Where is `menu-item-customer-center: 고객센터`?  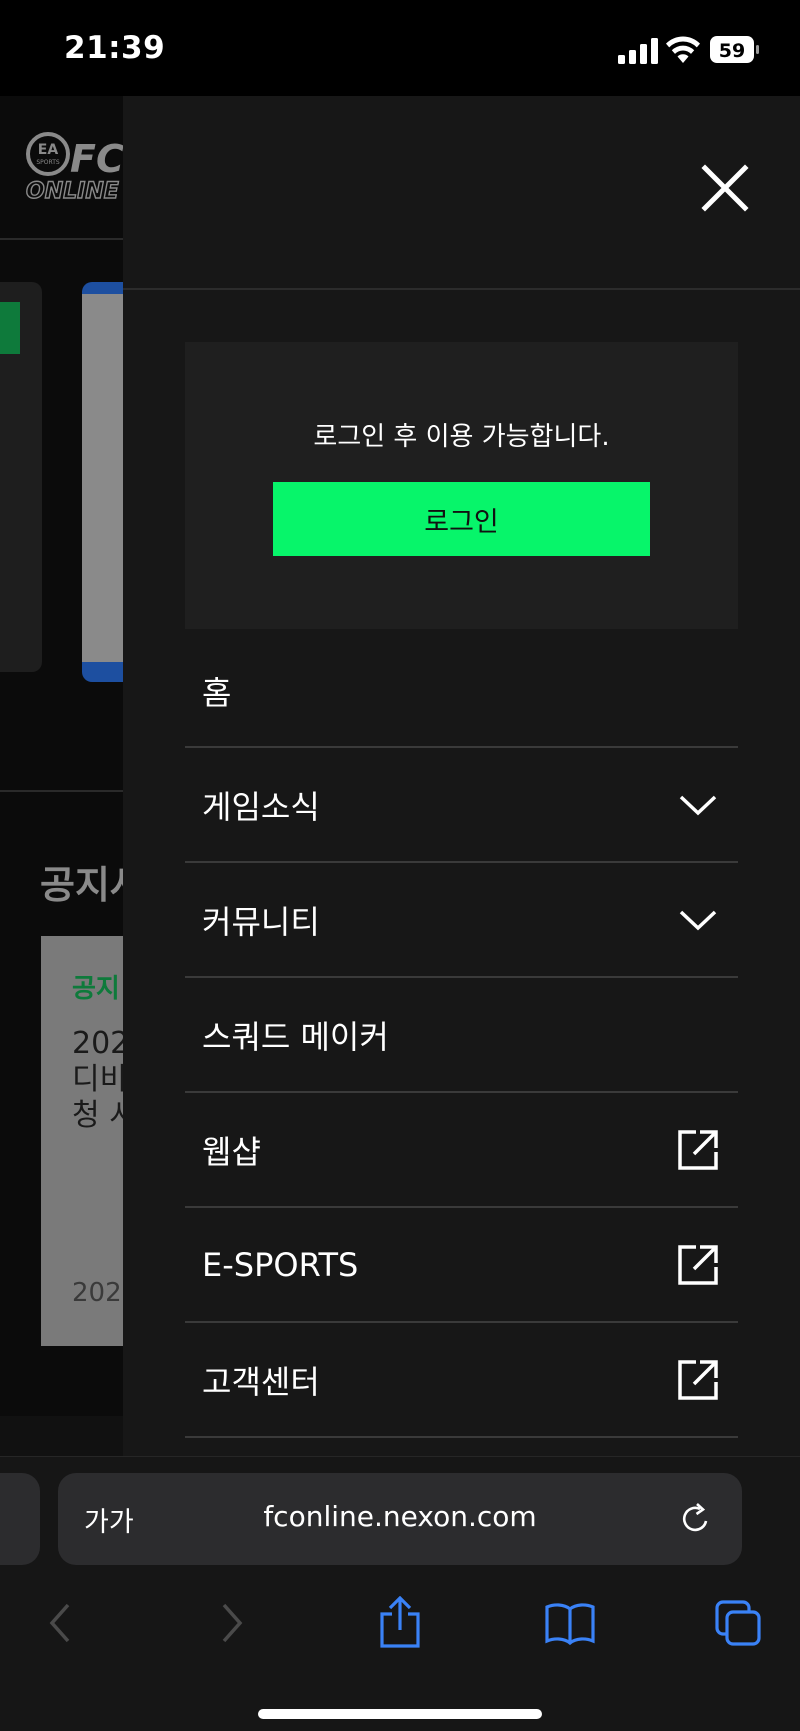 menu-item-customer-center: 고객센터 is located at coordinates (461, 1380).